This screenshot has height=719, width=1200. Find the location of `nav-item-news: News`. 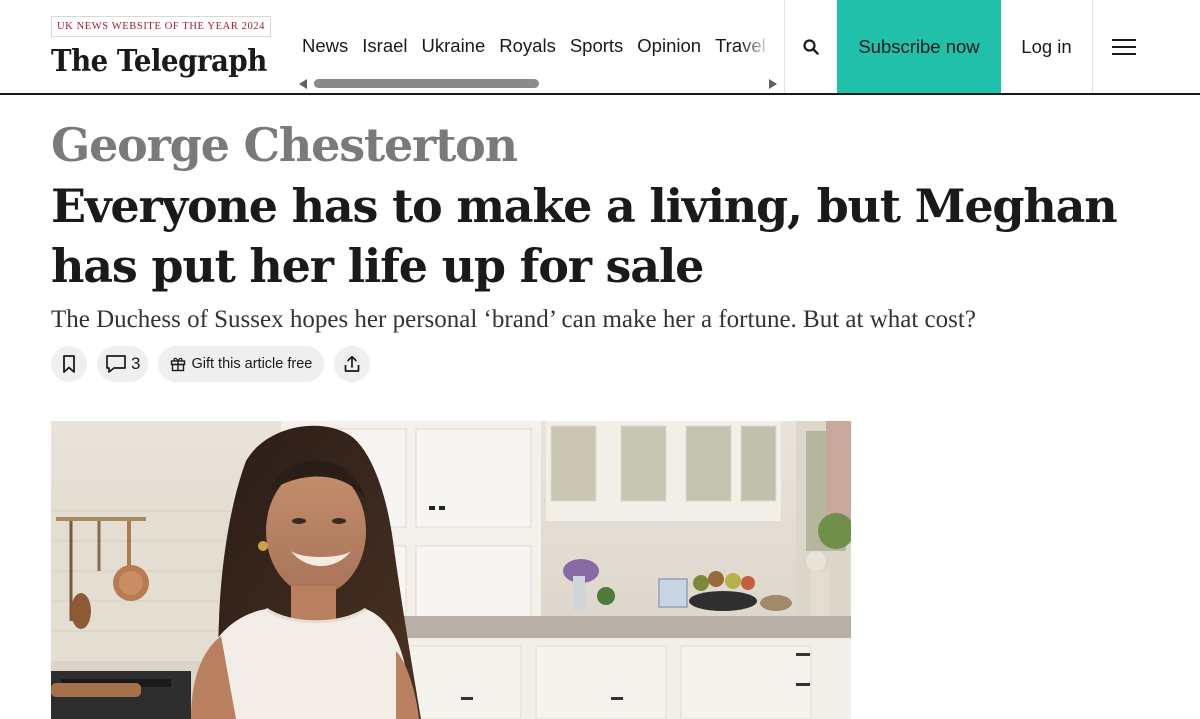

nav-item-news: News is located at coordinates (325, 46).